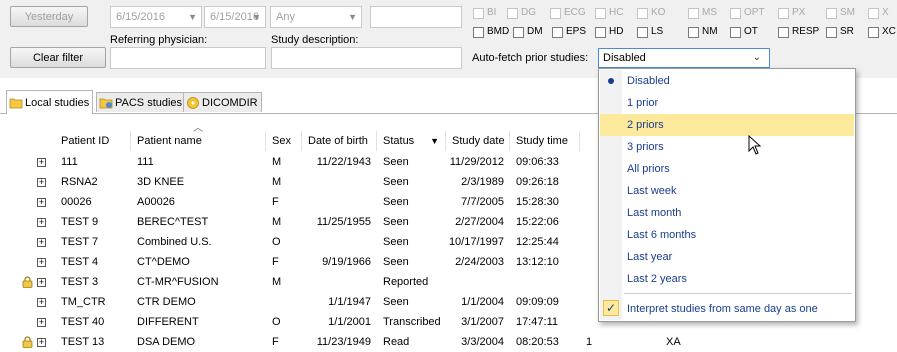  Describe the element at coordinates (798, 32) in the screenshot. I see `checkbox-resp: RESP` at that location.